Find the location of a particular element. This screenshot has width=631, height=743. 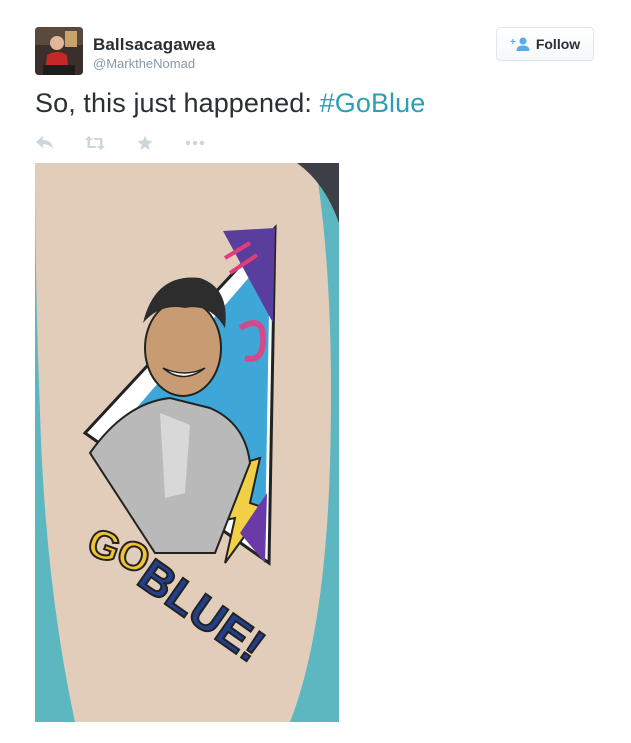

retweet-icon is located at coordinates (95, 143).